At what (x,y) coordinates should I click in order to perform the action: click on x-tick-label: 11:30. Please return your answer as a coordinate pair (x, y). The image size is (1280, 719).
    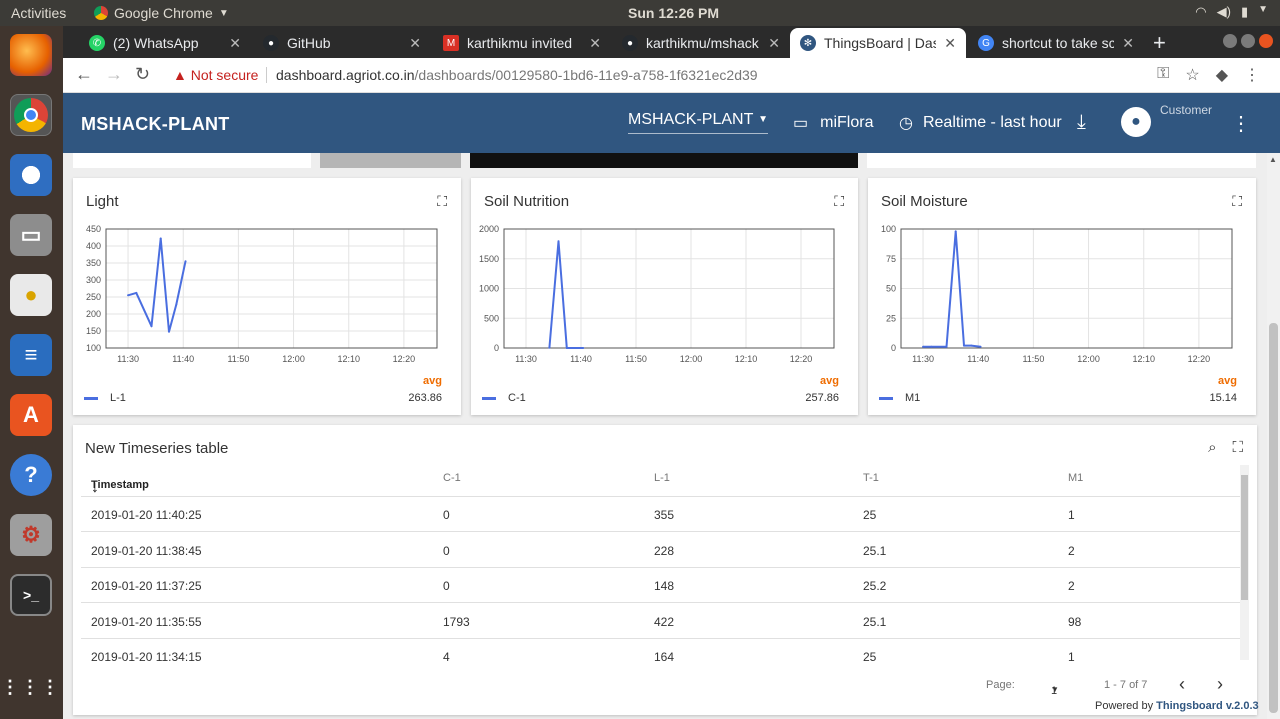
    Looking at the image, I should click on (526, 359).